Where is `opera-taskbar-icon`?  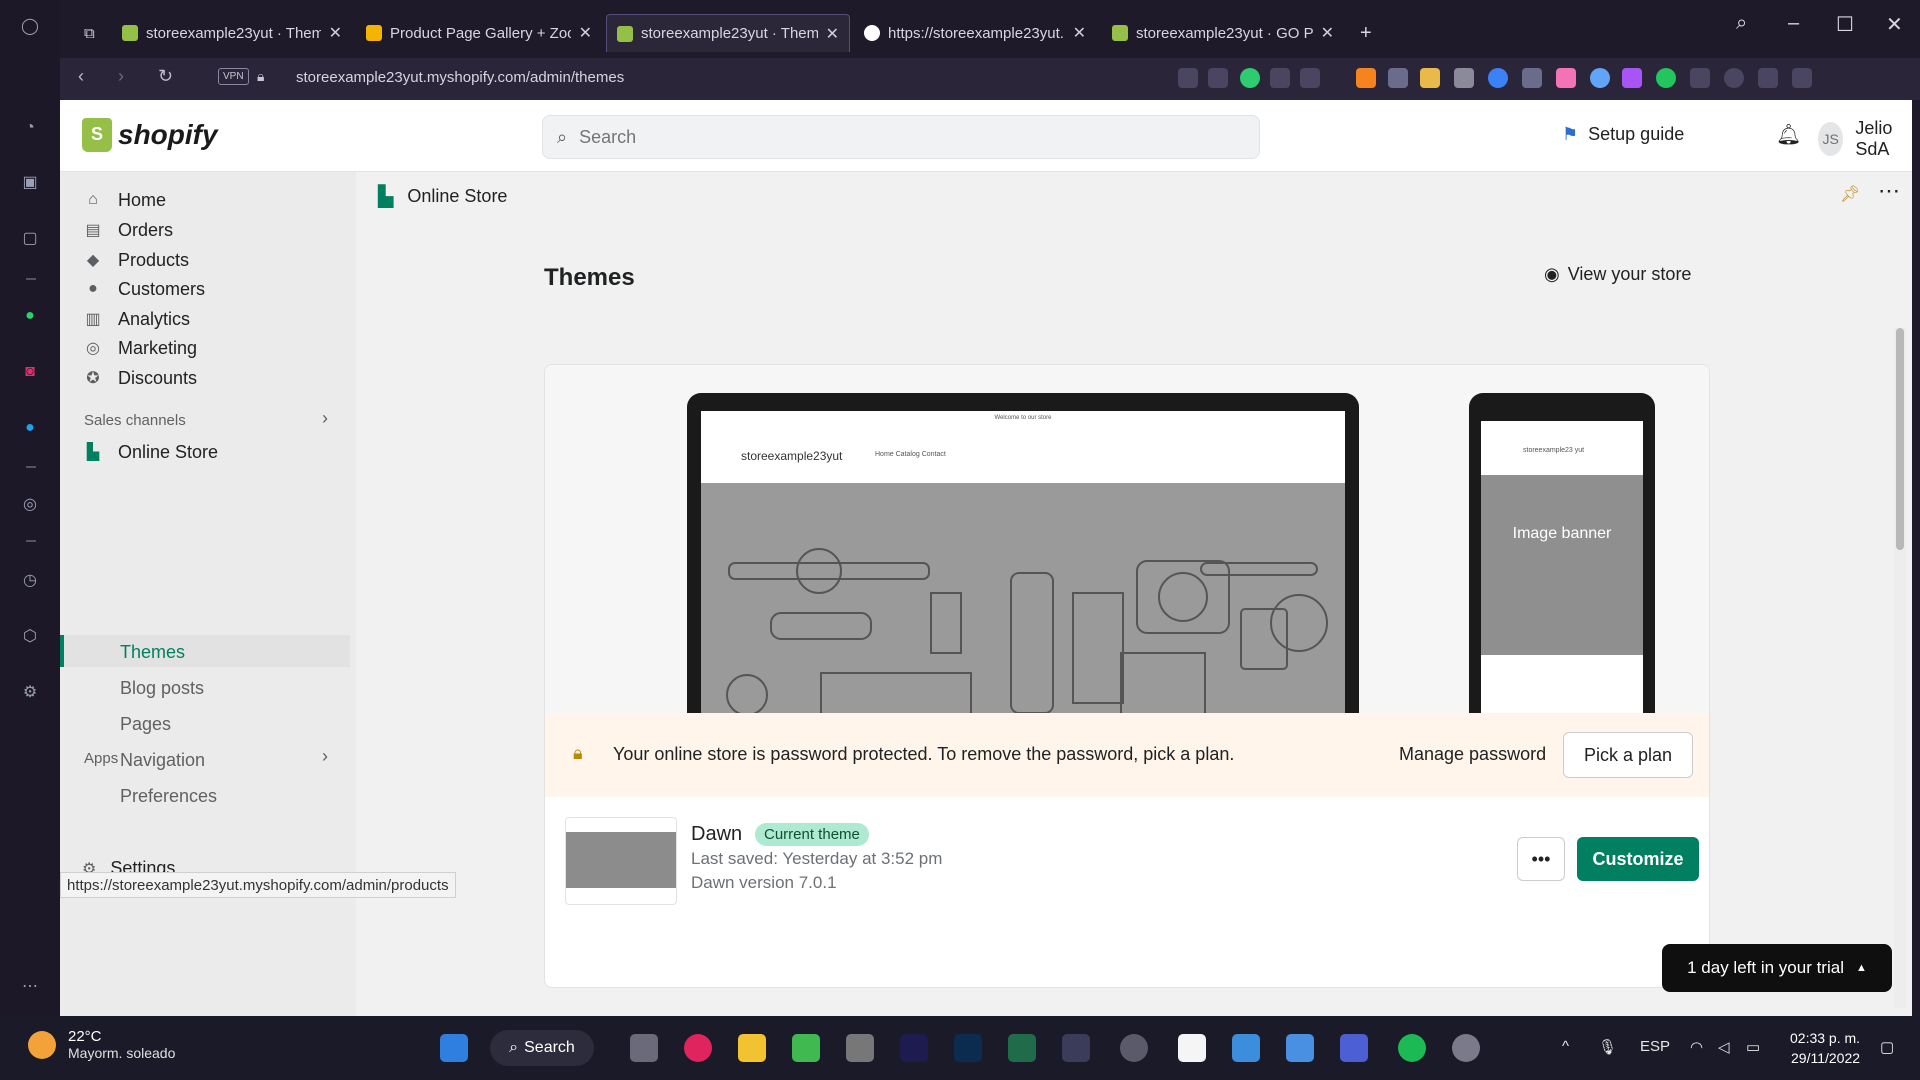
opera-taskbar-icon is located at coordinates (698, 1048).